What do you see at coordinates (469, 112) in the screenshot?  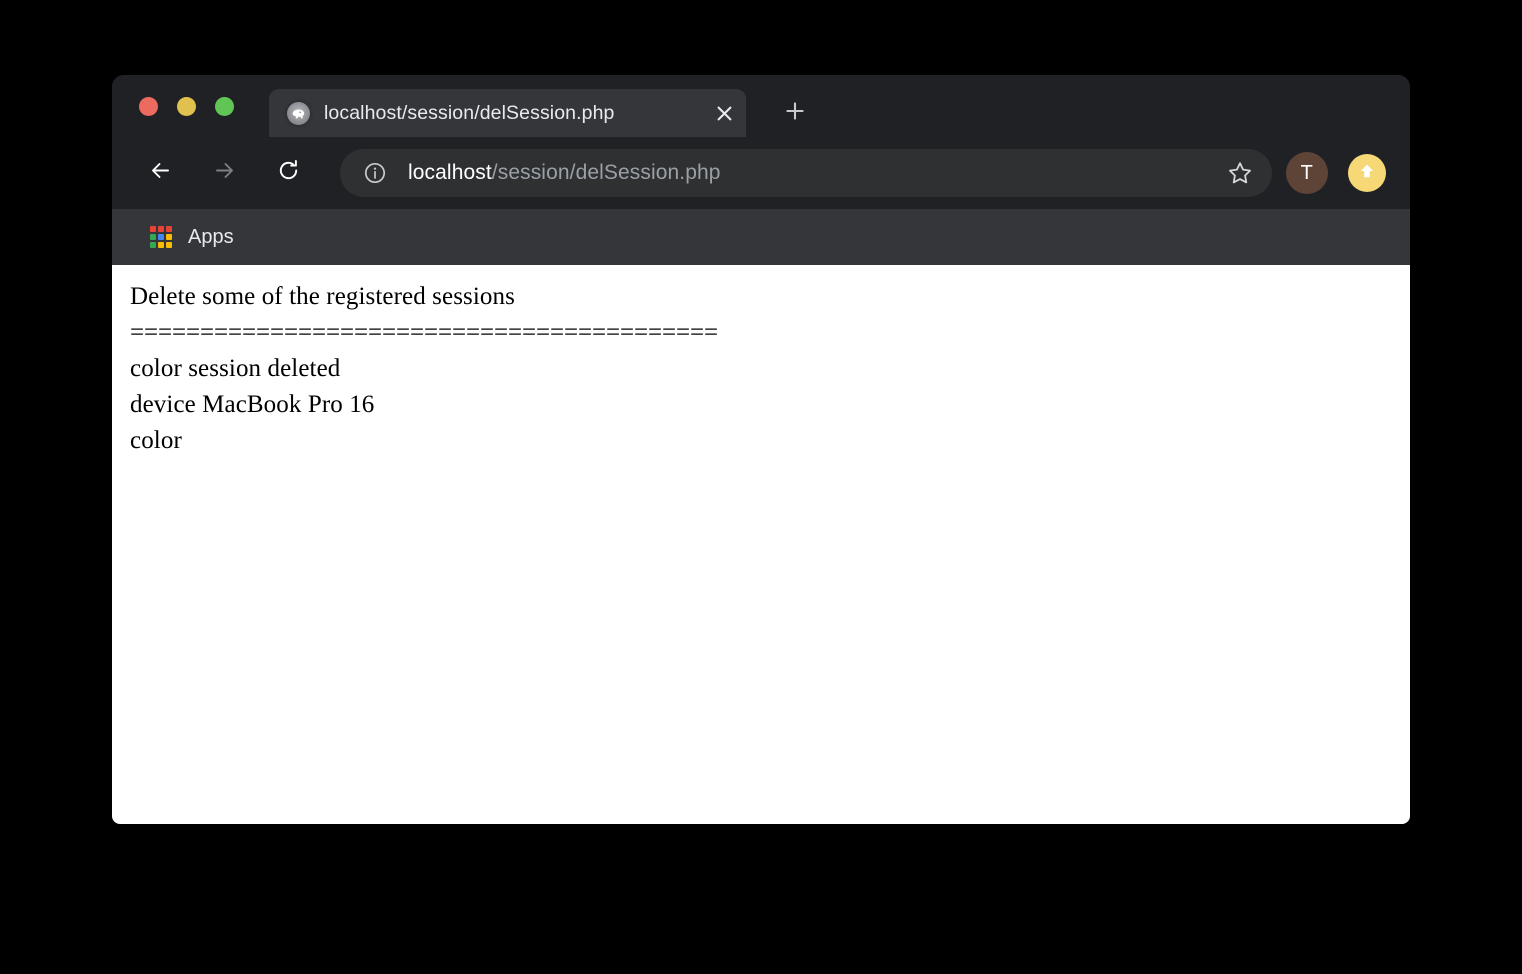 I see `tab-title: localhost/session/delSession.php` at bounding box center [469, 112].